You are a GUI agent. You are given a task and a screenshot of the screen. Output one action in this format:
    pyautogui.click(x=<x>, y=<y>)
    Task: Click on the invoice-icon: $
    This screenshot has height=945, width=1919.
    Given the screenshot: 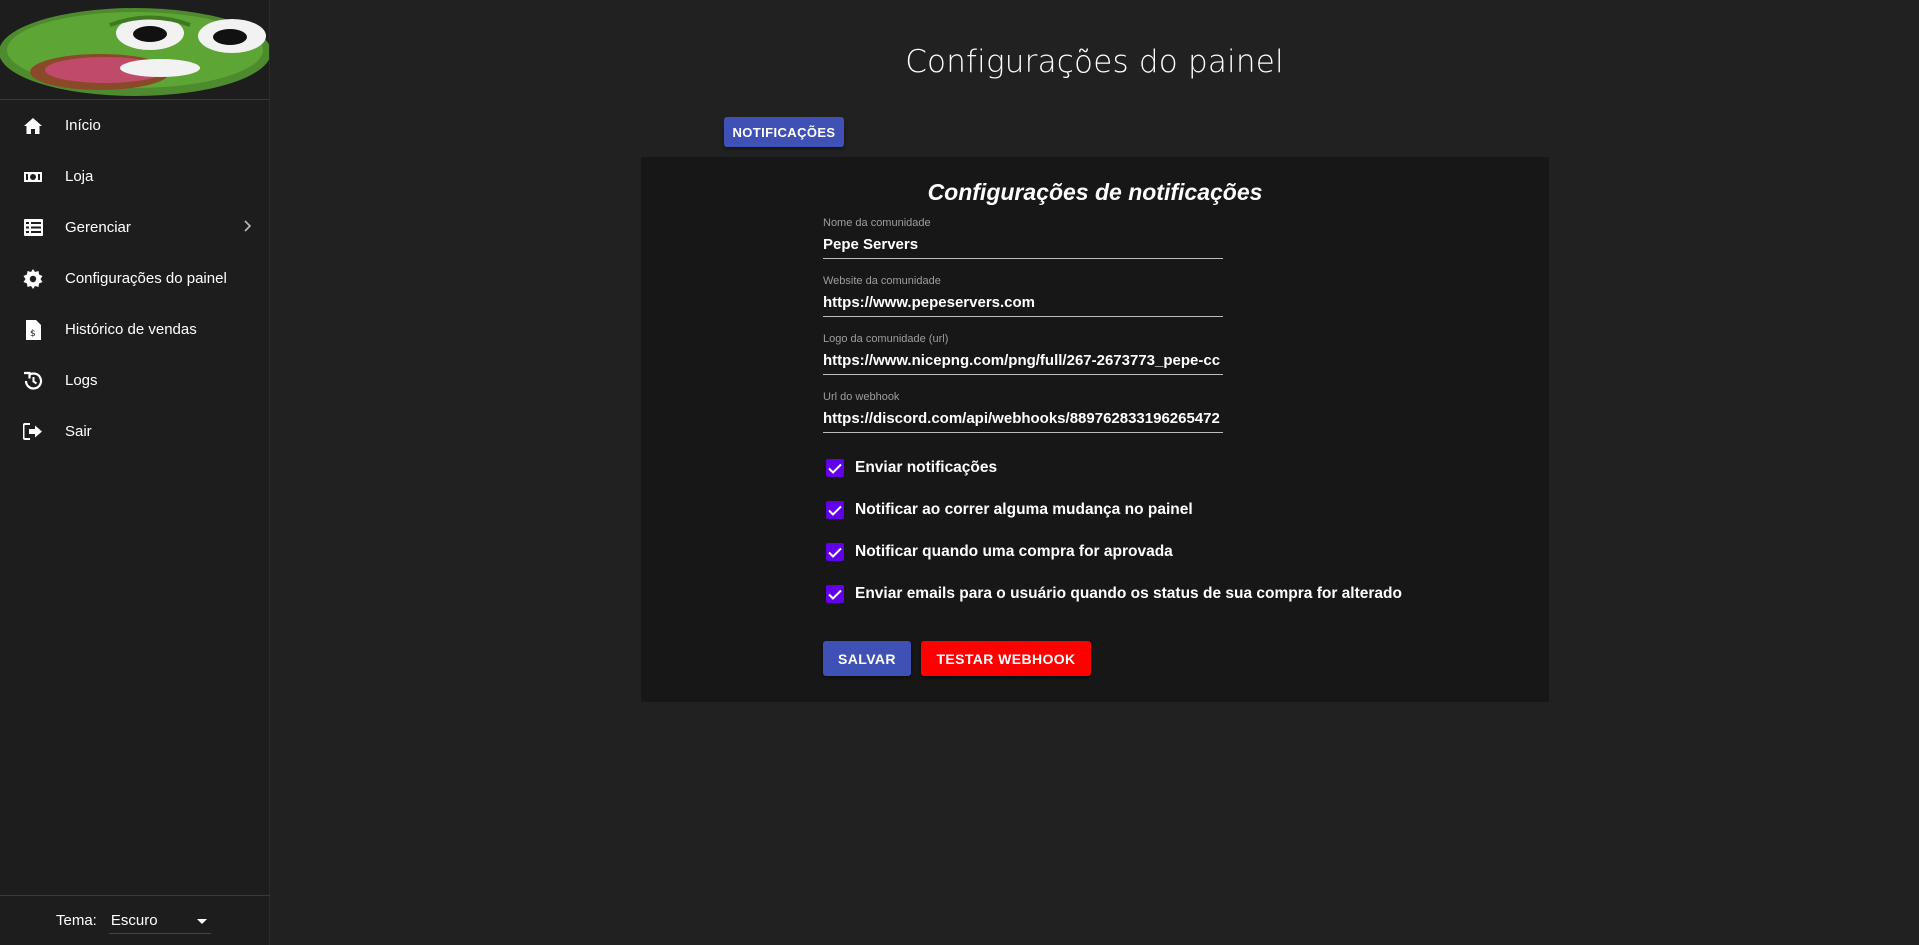 What is the action you would take?
    pyautogui.click(x=33, y=330)
    